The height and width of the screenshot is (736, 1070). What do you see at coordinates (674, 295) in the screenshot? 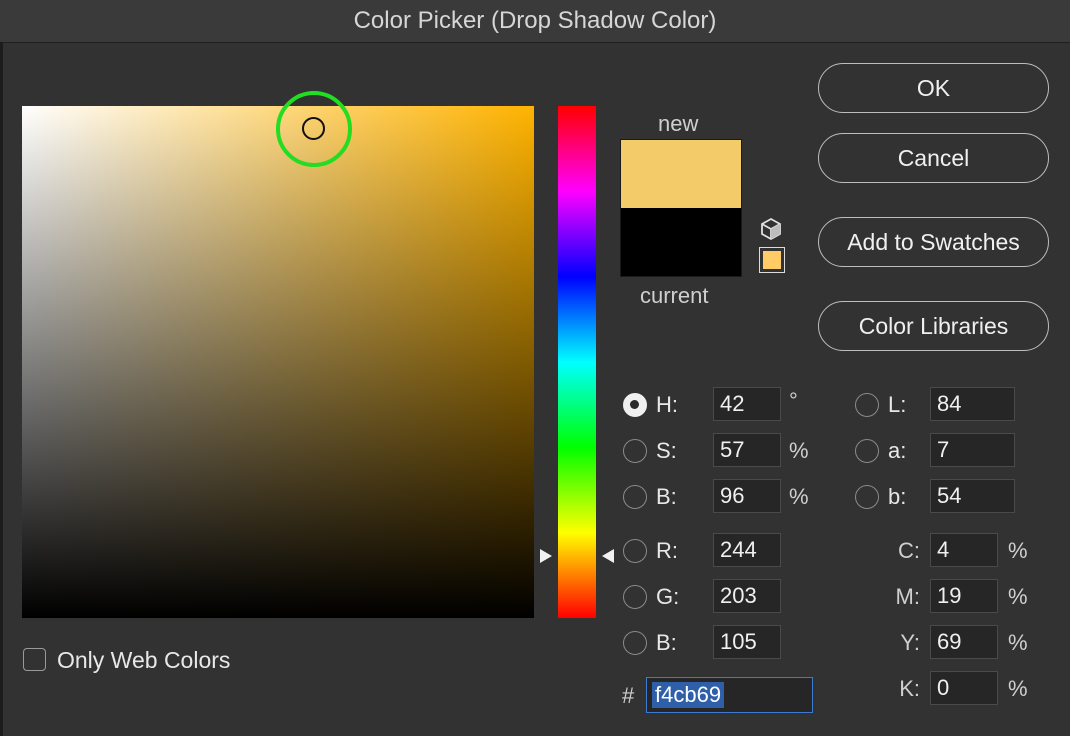
I see `current-color-label: current` at bounding box center [674, 295].